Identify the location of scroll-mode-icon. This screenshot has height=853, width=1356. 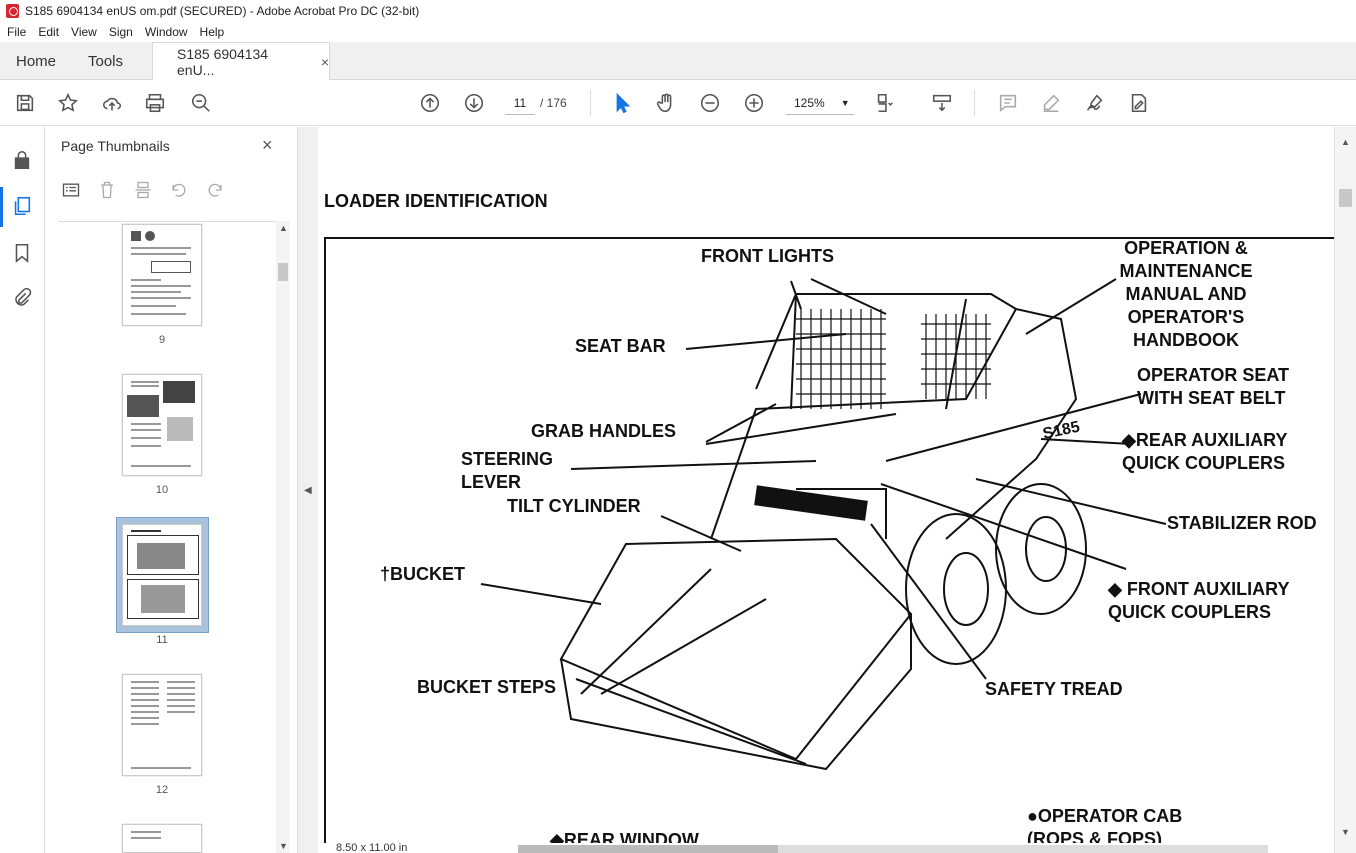
(942, 103).